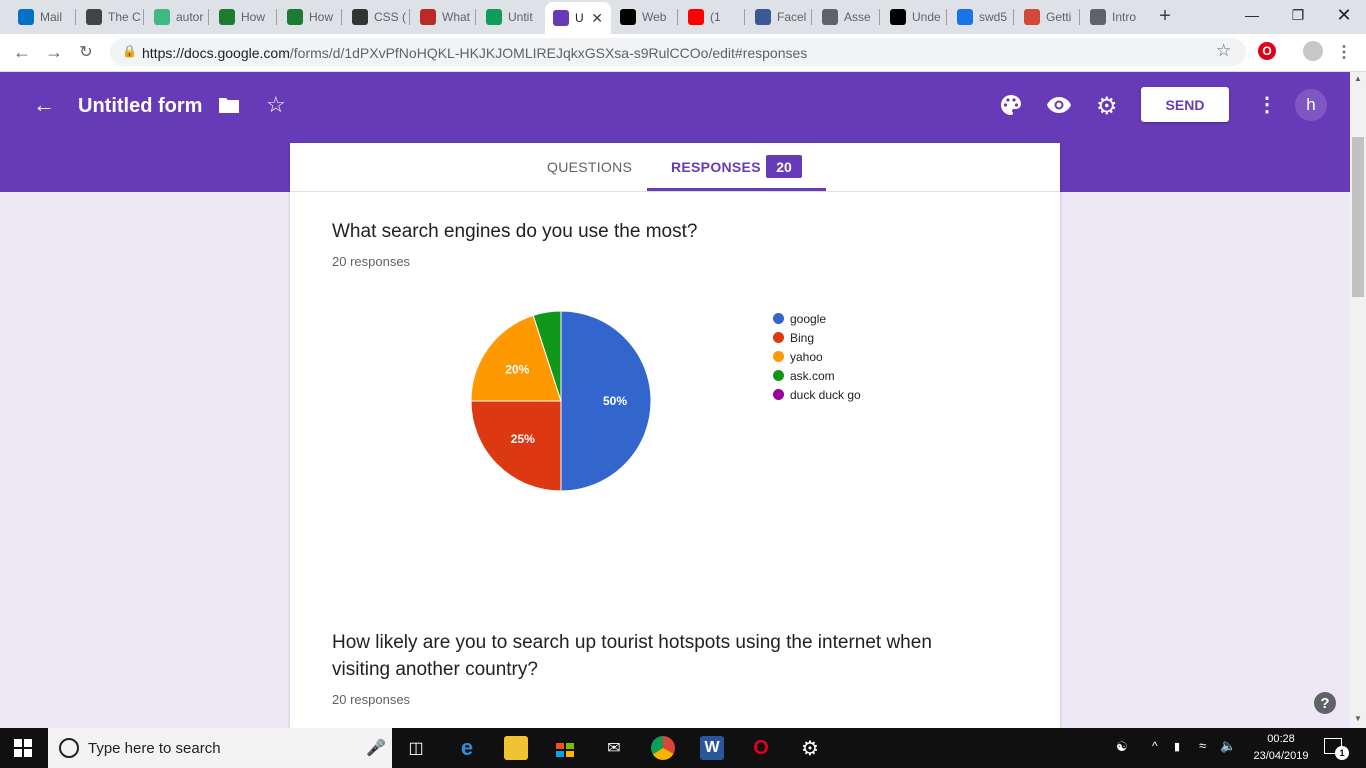 The height and width of the screenshot is (768, 1366). What do you see at coordinates (715, 17) in the screenshot?
I see `browser-tab-label: (1` at bounding box center [715, 17].